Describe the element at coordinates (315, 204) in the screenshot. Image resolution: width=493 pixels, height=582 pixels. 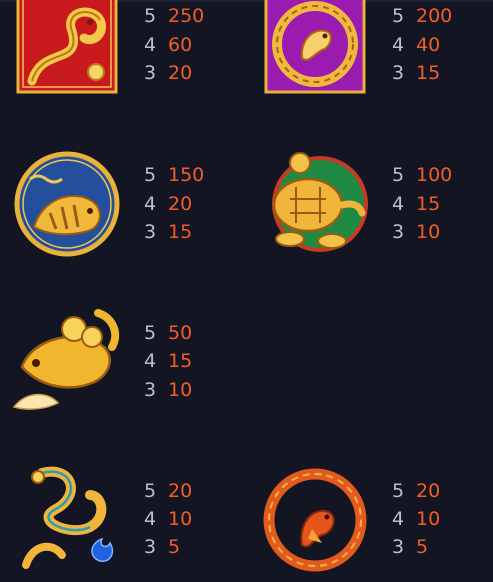
I see `golden-turtle-symbol-icon` at that location.